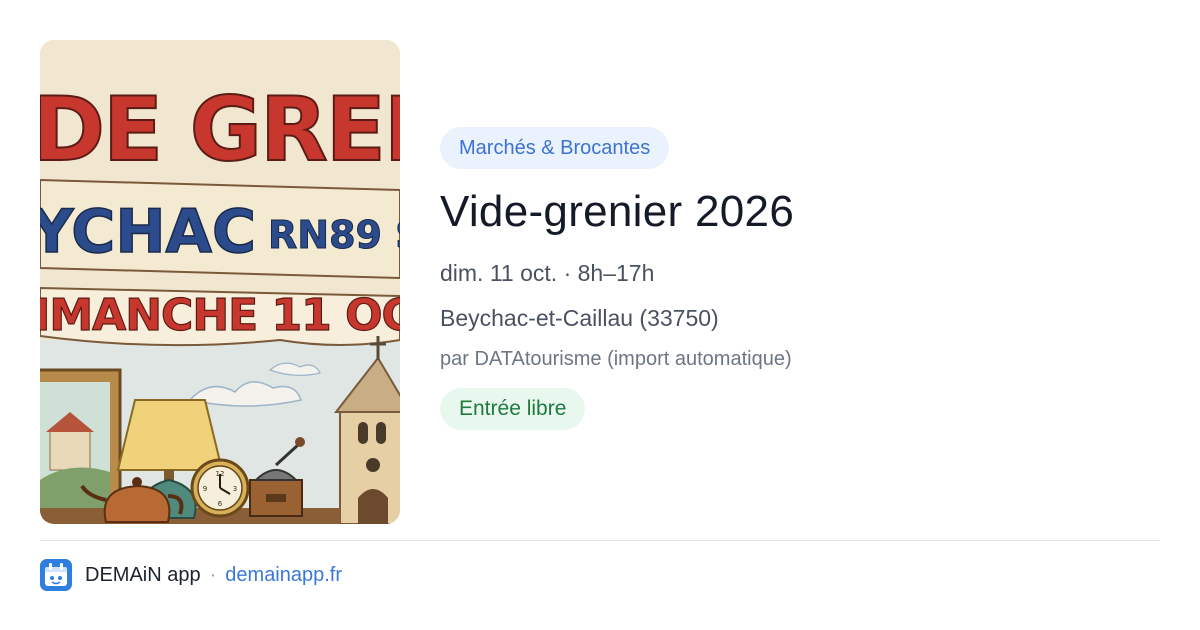  Describe the element at coordinates (220, 488) in the screenshot. I see `clock-icon: 12 3 6 9` at that location.